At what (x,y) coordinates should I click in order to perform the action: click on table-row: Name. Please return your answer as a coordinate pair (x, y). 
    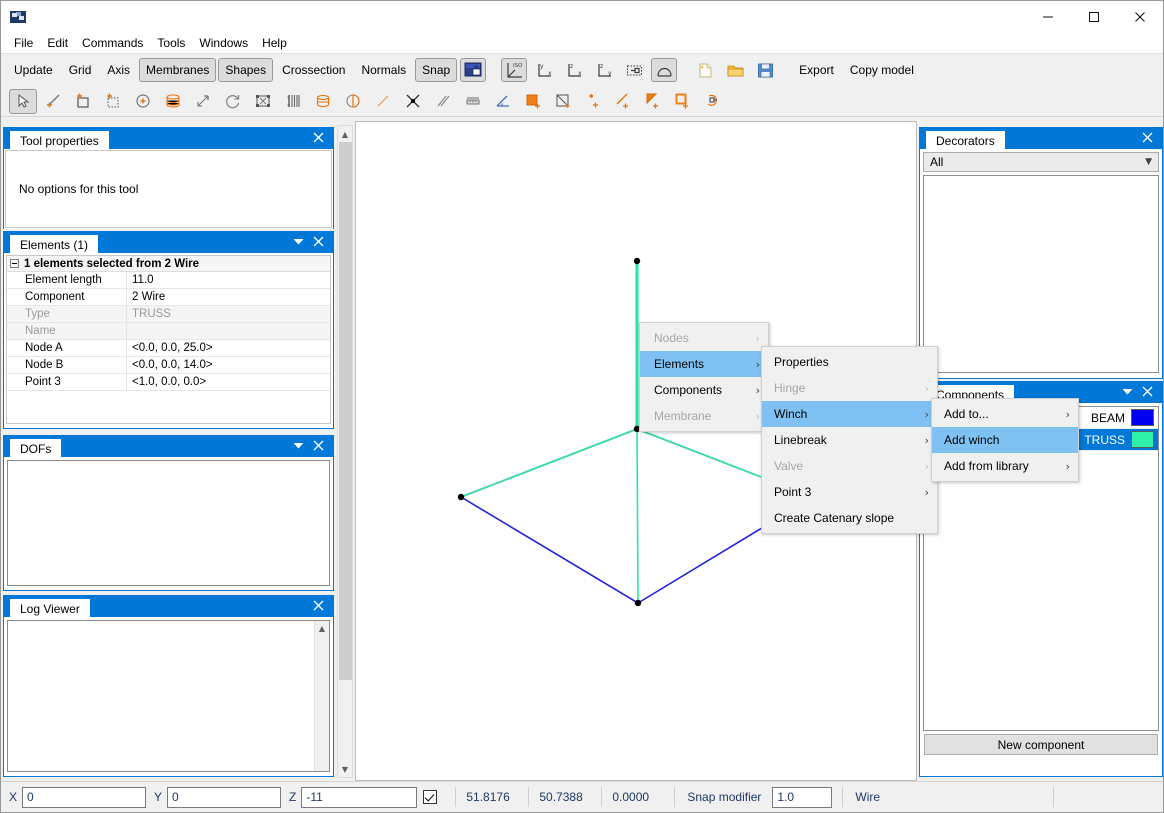
    Looking at the image, I should click on (168, 331).